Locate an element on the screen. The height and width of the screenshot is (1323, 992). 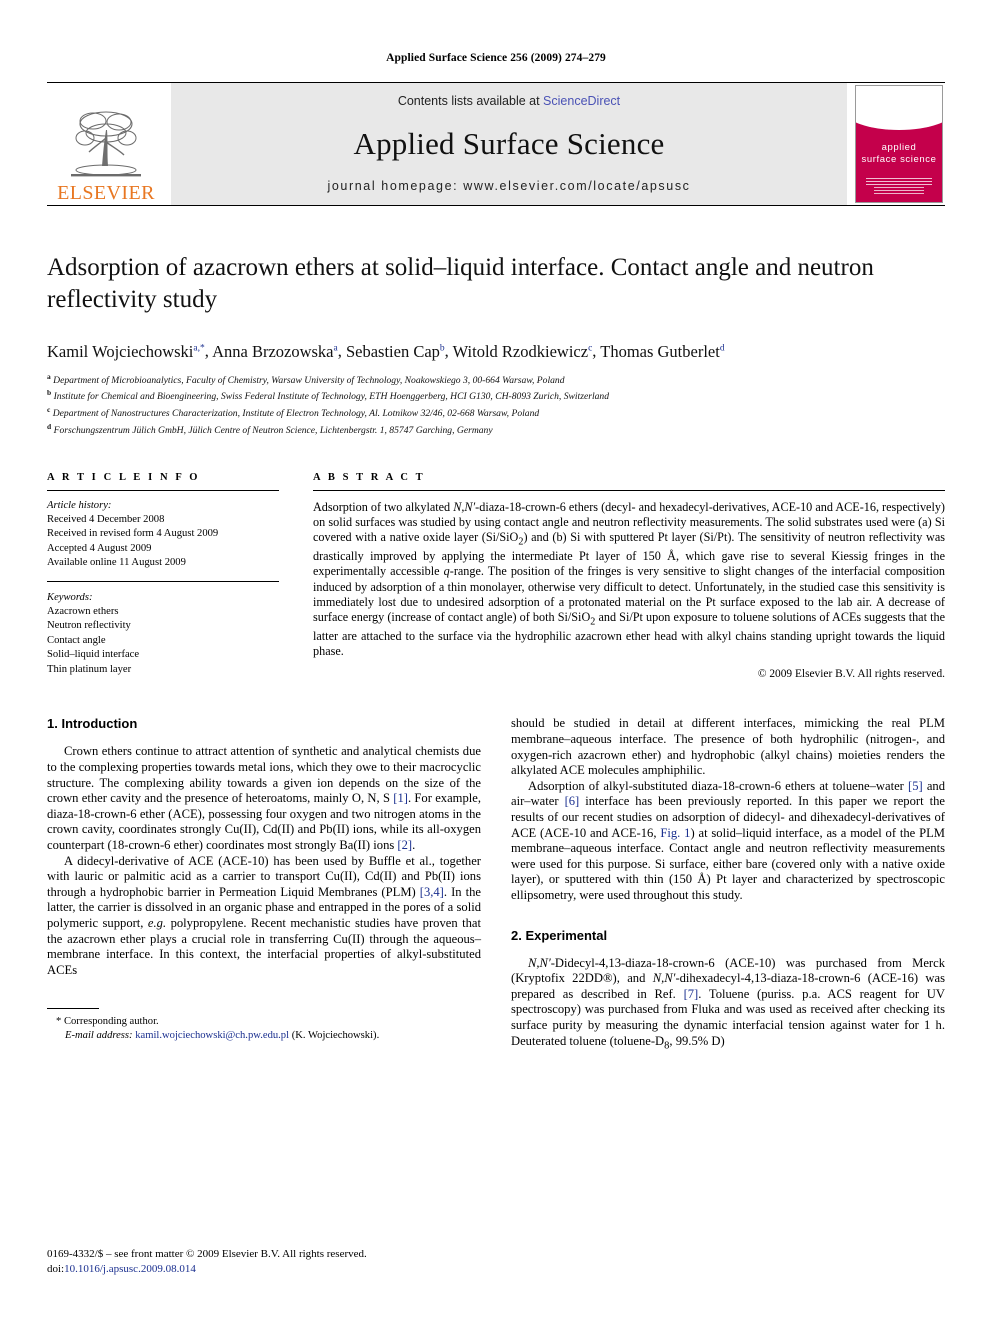
keyword-item: Contact angle is located at coordinates (76, 640).